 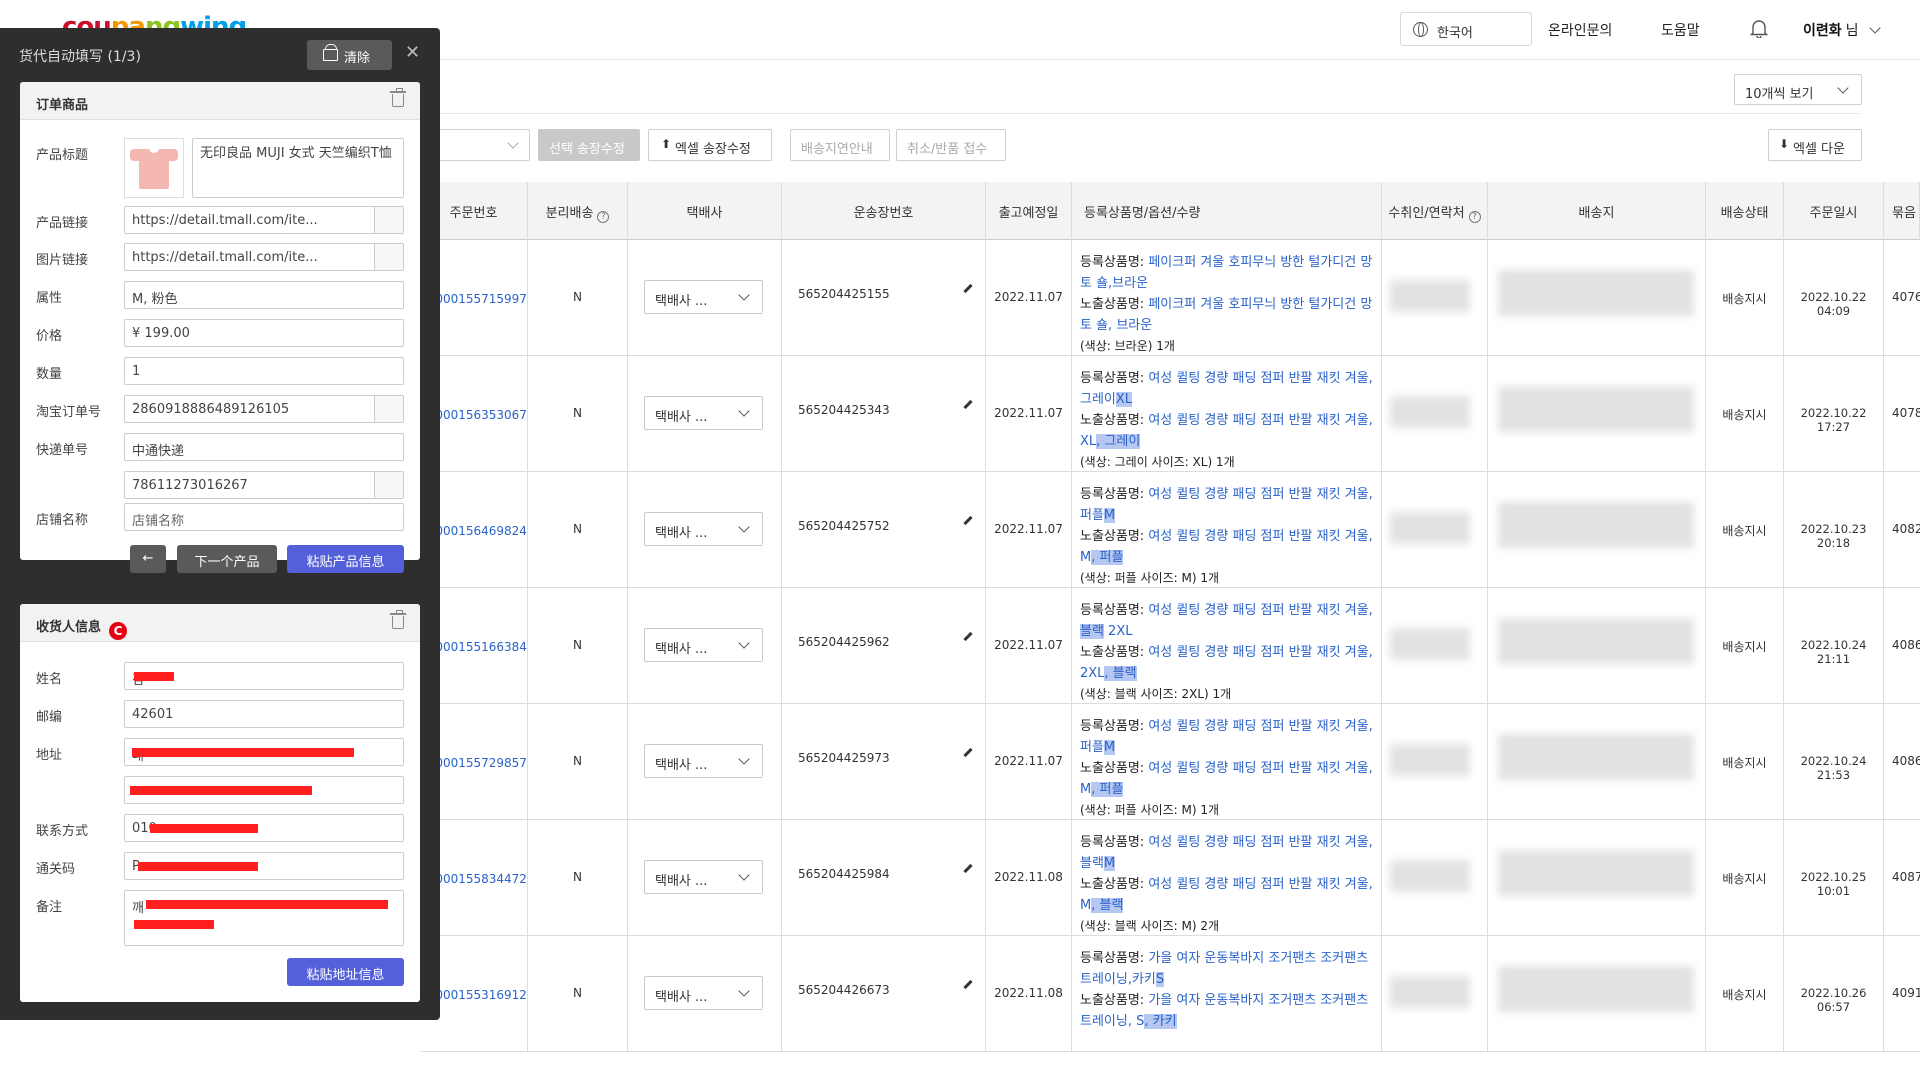 I want to click on quantity-field: 1, so click(x=264, y=371).